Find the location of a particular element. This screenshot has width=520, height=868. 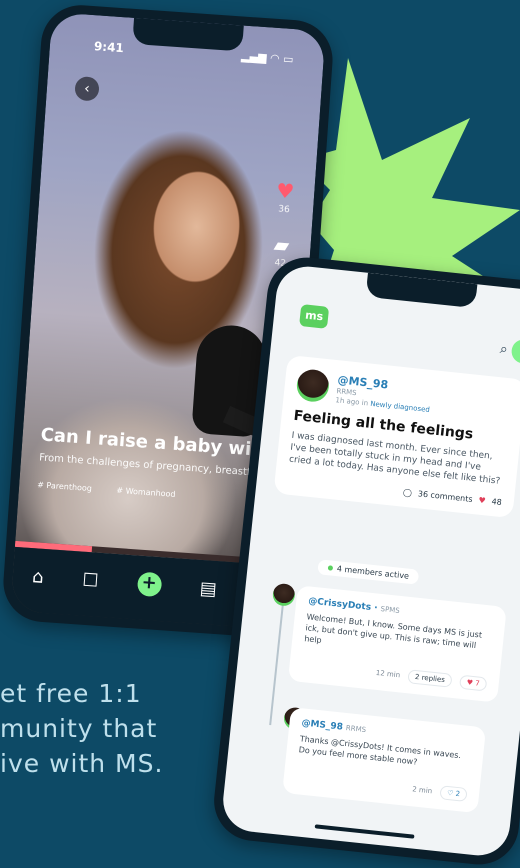

thread-line is located at coordinates (277, 660).